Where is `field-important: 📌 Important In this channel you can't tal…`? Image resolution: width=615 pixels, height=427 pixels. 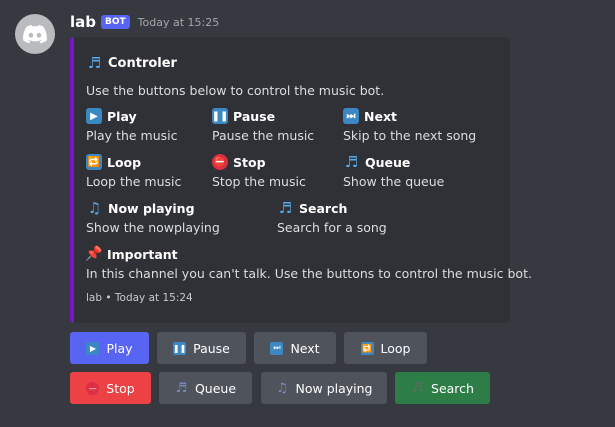 field-important: 📌 Important In this channel you can't tal… is located at coordinates (308, 263).